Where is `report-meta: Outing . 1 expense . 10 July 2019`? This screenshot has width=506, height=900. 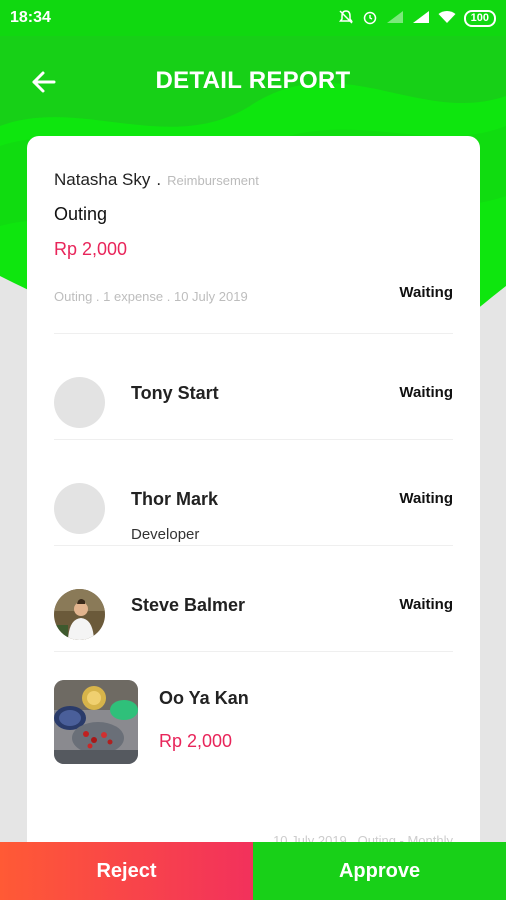
report-meta: Outing . 1 expense . 10 July 2019 is located at coordinates (151, 296).